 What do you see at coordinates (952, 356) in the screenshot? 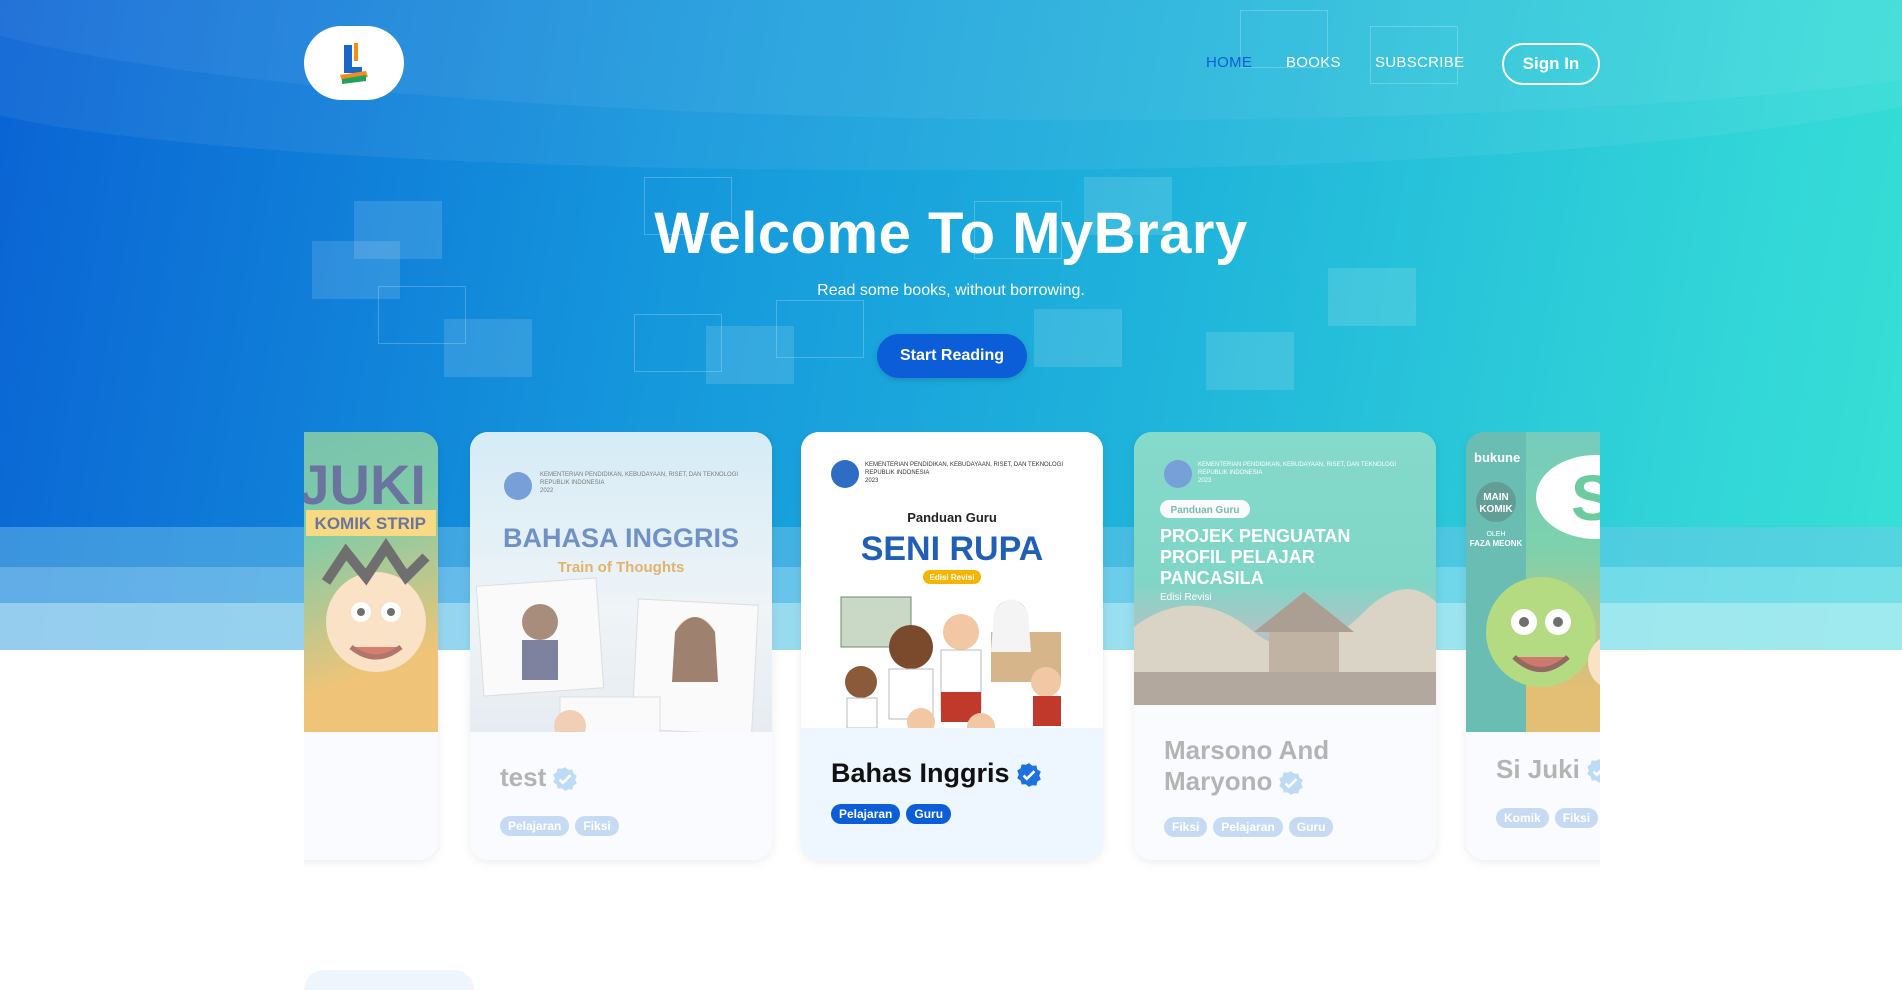
I see `start-reading-button: Start Reading` at bounding box center [952, 356].